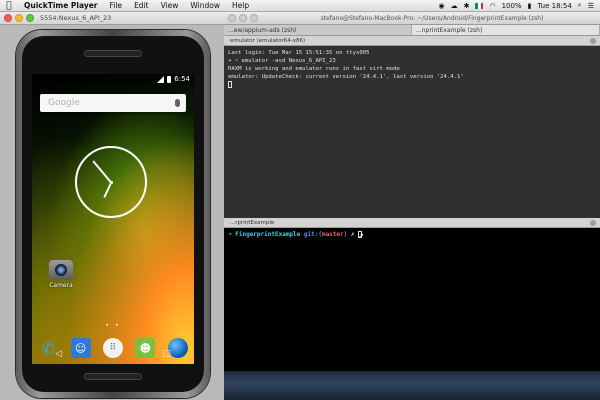  What do you see at coordinates (412, 41) in the screenshot?
I see `pane1-header: emulator (emulator64-x86)` at bounding box center [412, 41].